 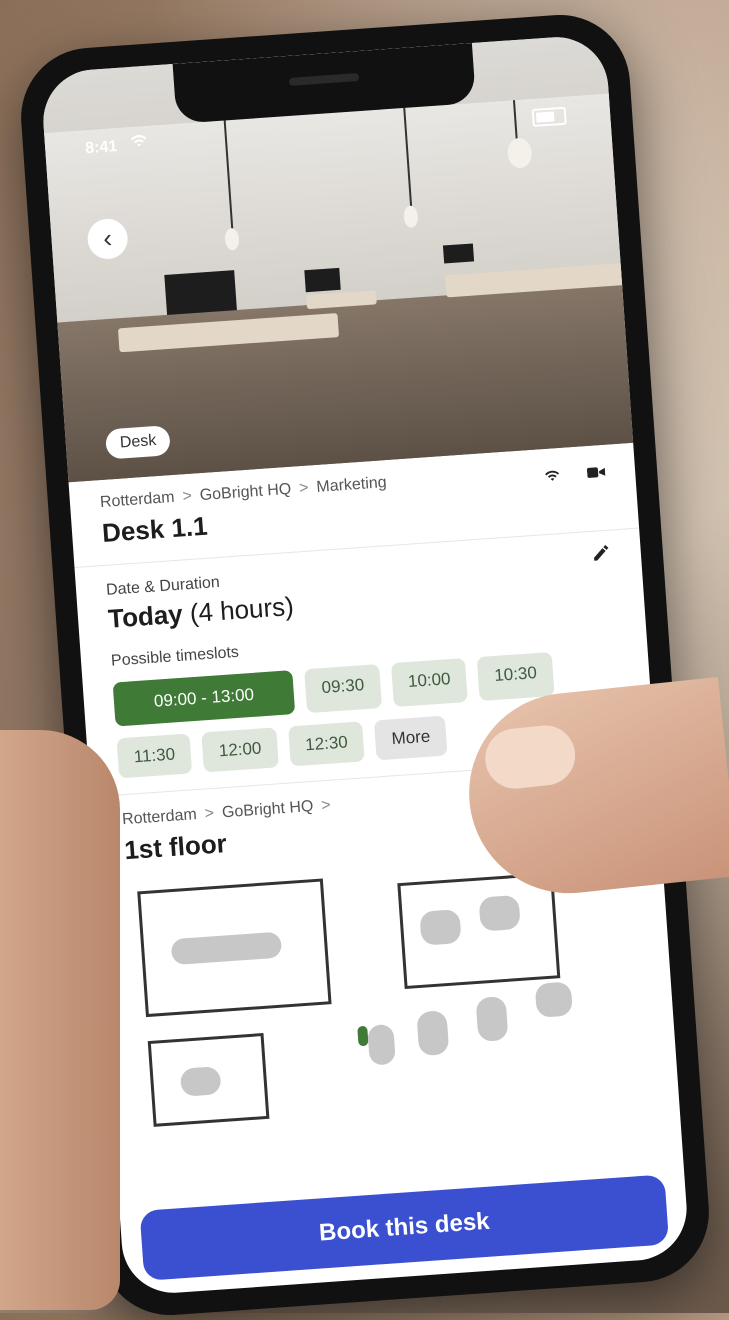 What do you see at coordinates (552, 478) in the screenshot?
I see `wifi-icon` at bounding box center [552, 478].